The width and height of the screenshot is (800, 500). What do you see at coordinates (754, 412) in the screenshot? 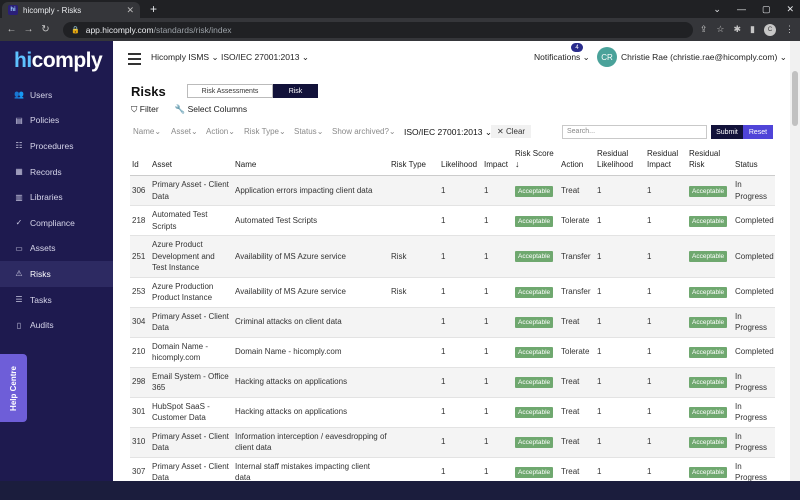
I see `cell-status: In Progress` at bounding box center [754, 412].